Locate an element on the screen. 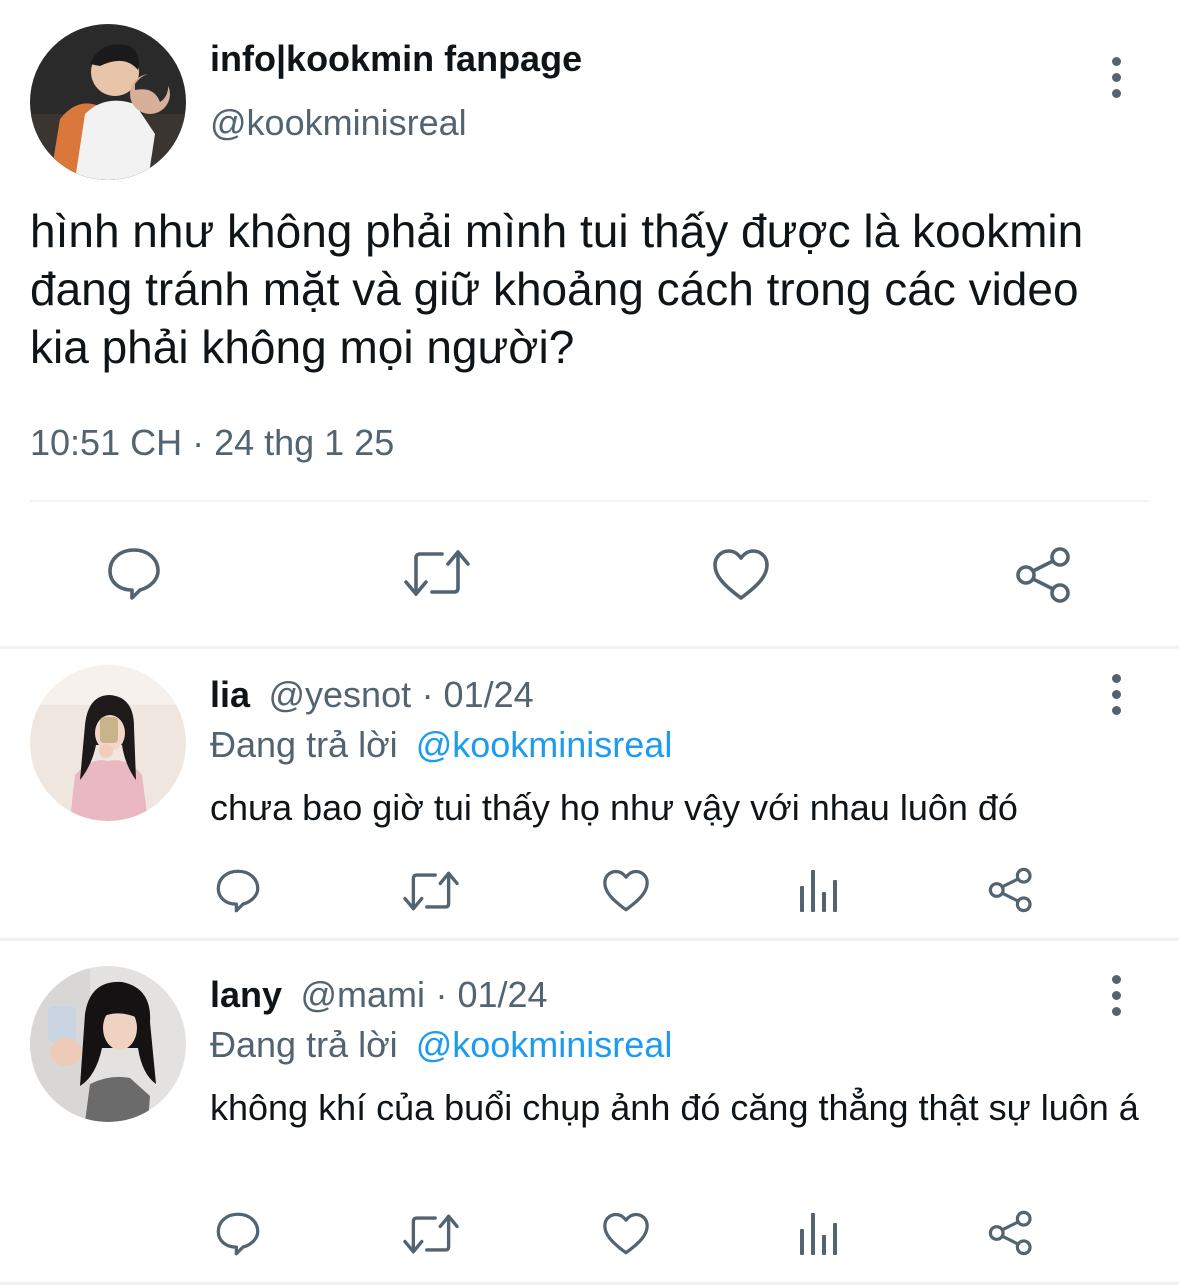 Image resolution: width=1179 pixels, height=1287 pixels. reply-header: lany @mami · 01/24 is located at coordinates (379, 995).